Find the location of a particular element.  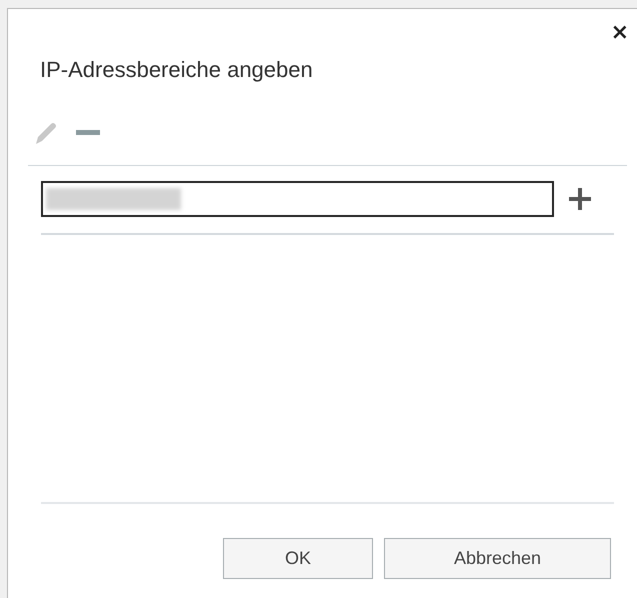

ip-range-field is located at coordinates (297, 199).